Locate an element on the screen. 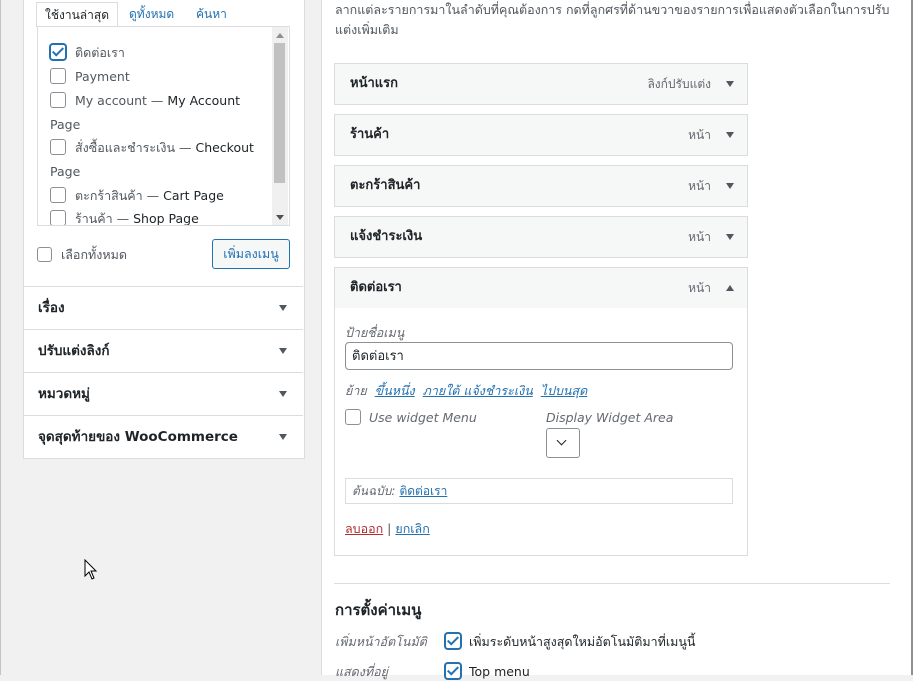 This screenshot has width=913, height=681. item-suffix: Checkout is located at coordinates (224, 147).